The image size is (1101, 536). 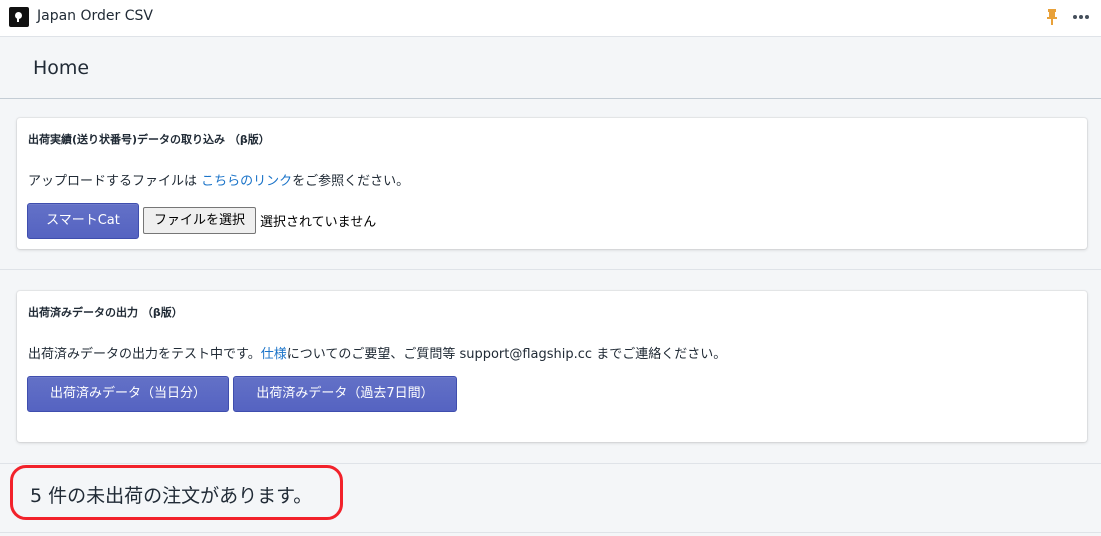 What do you see at coordinates (95, 16) in the screenshot?
I see `app-title: Japan Order CSV` at bounding box center [95, 16].